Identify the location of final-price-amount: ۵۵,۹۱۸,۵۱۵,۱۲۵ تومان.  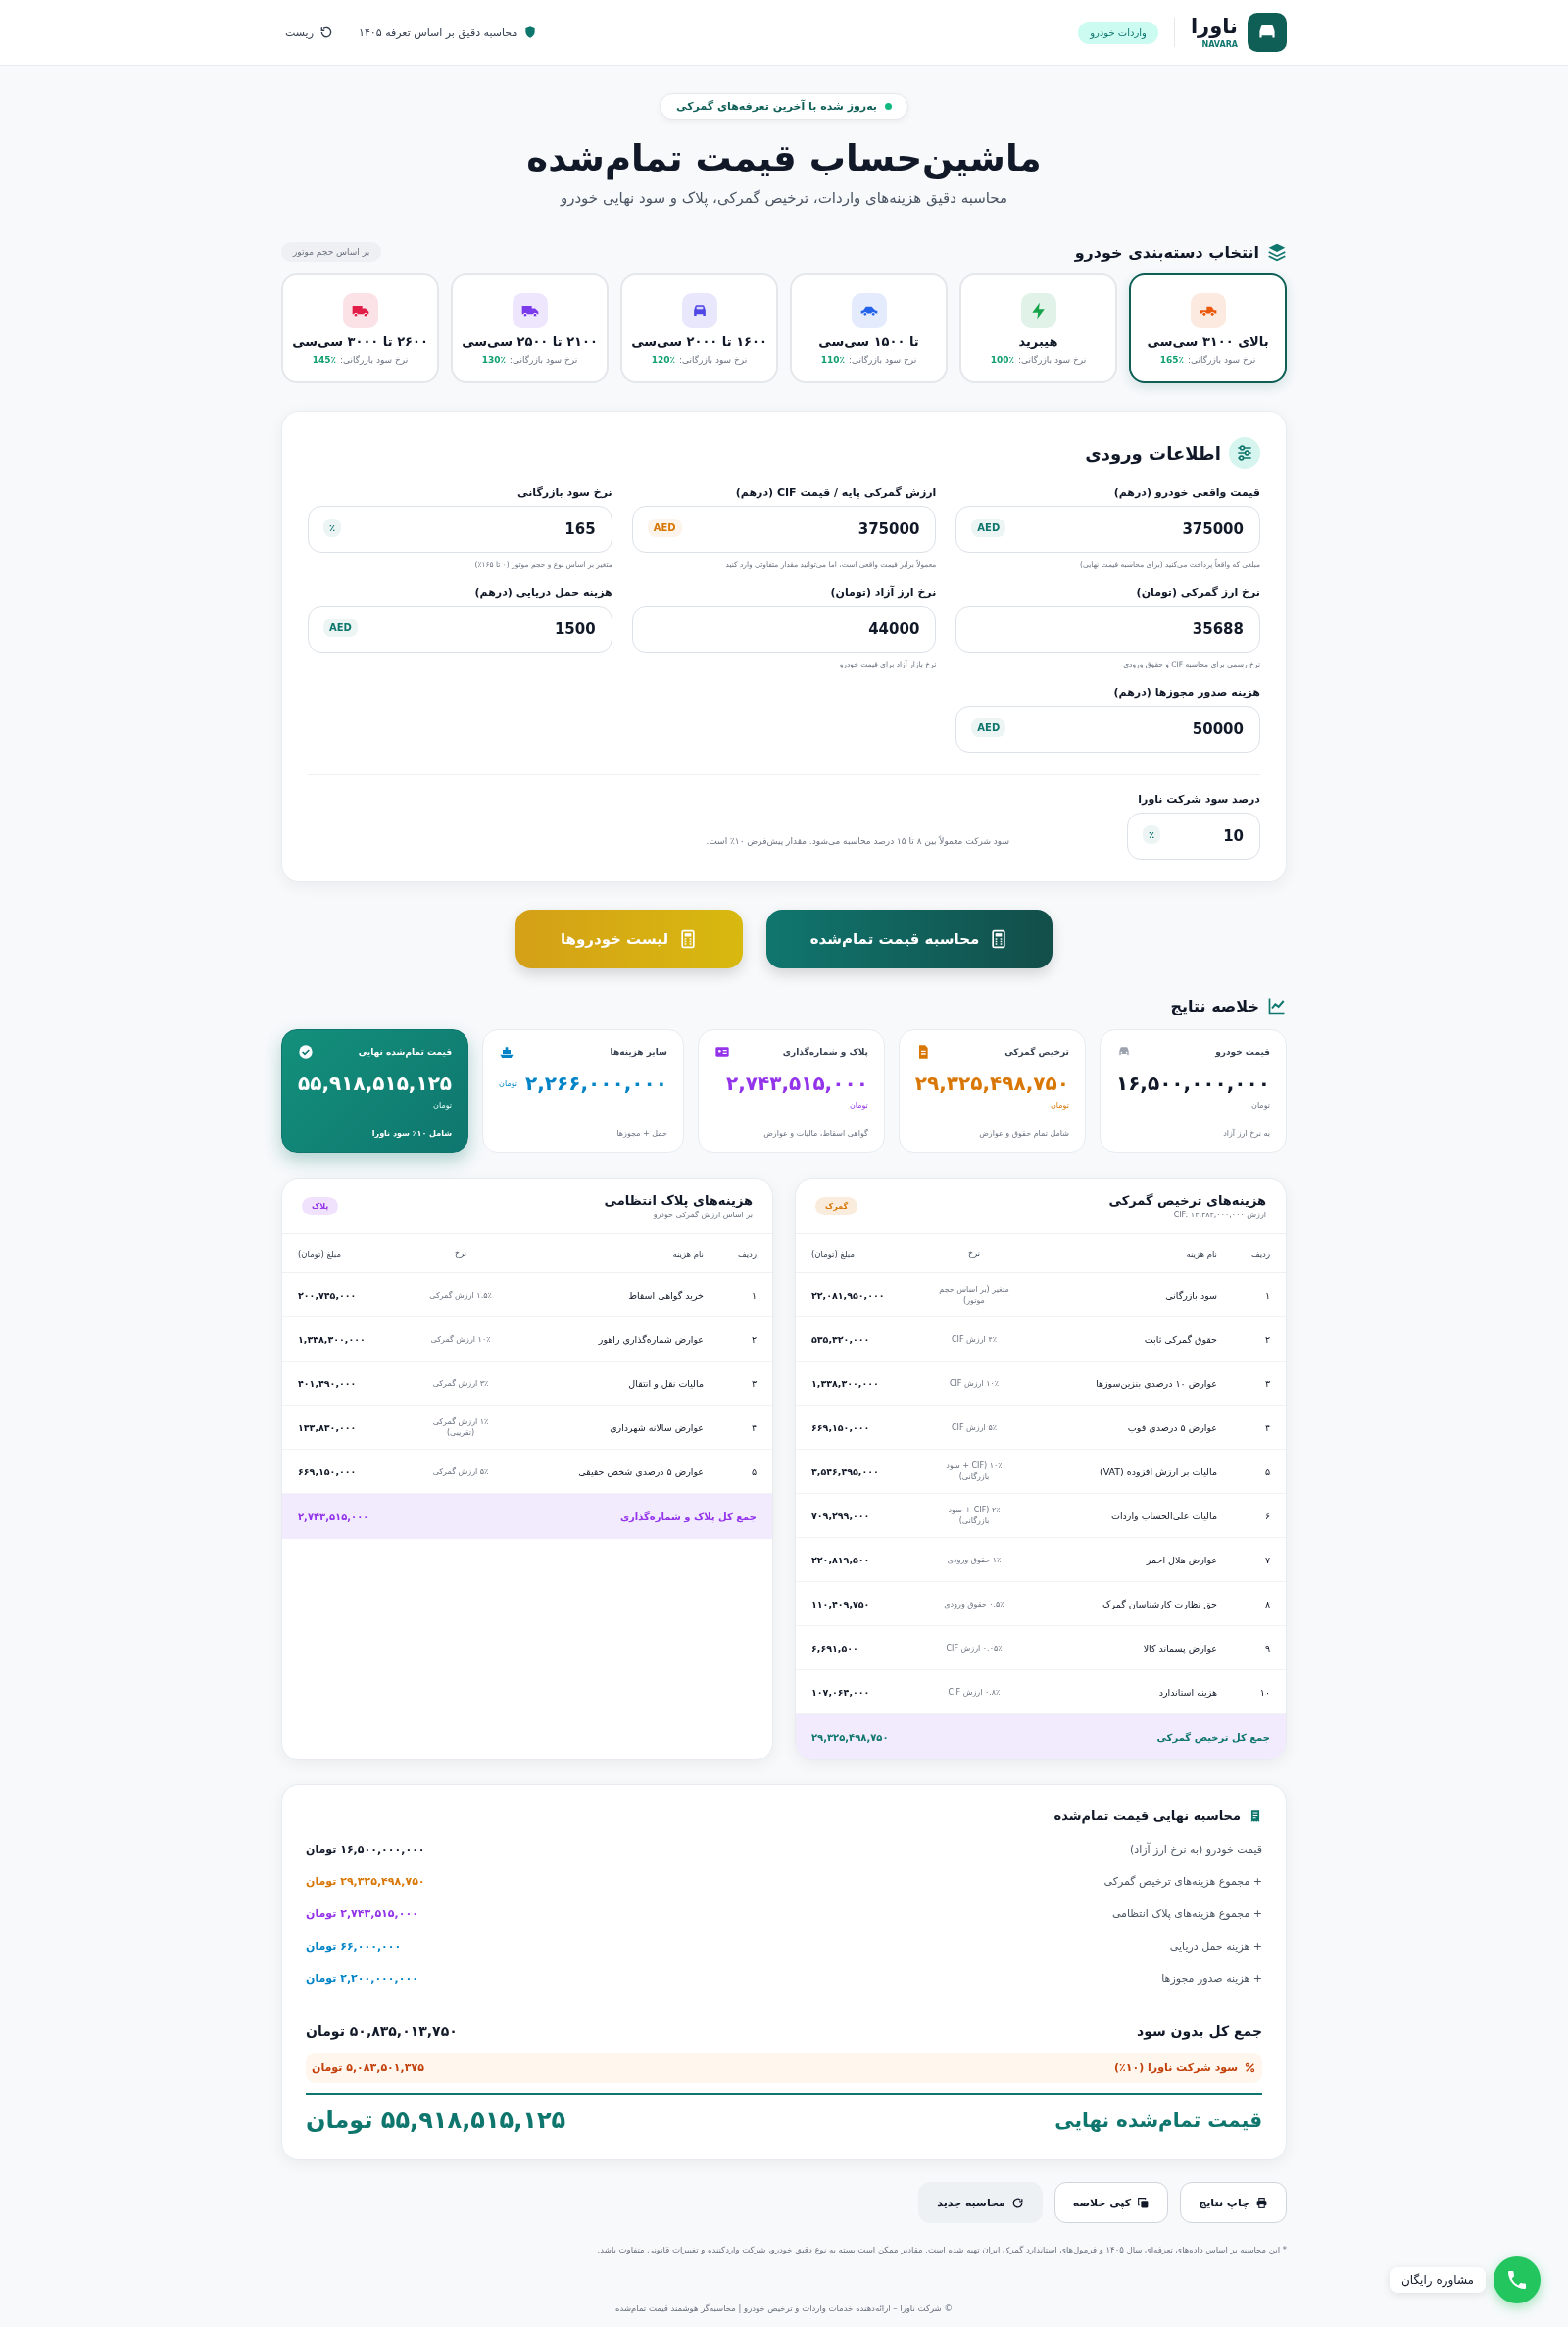
(436, 2120).